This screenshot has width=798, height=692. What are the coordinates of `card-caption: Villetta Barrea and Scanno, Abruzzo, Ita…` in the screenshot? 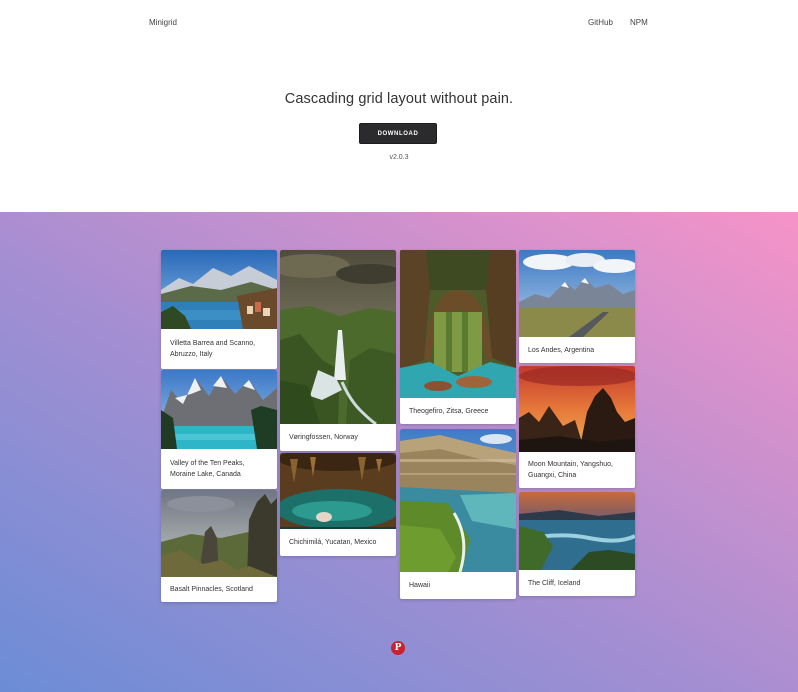 It's located at (213, 349).